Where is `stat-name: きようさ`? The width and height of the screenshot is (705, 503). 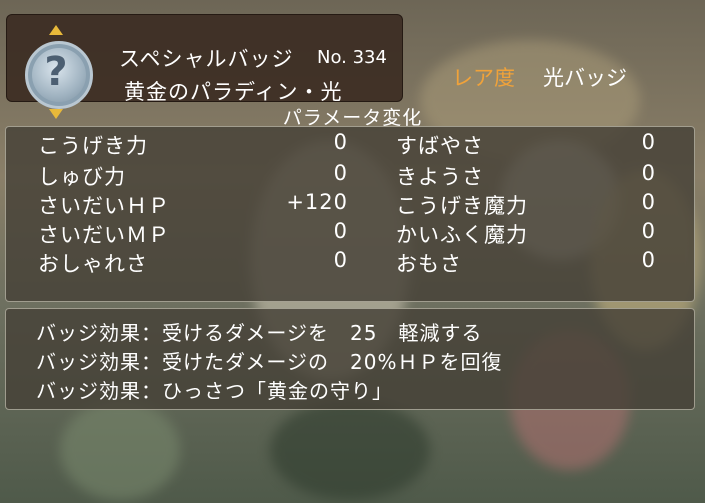
stat-name: きようさ is located at coordinates (440, 177).